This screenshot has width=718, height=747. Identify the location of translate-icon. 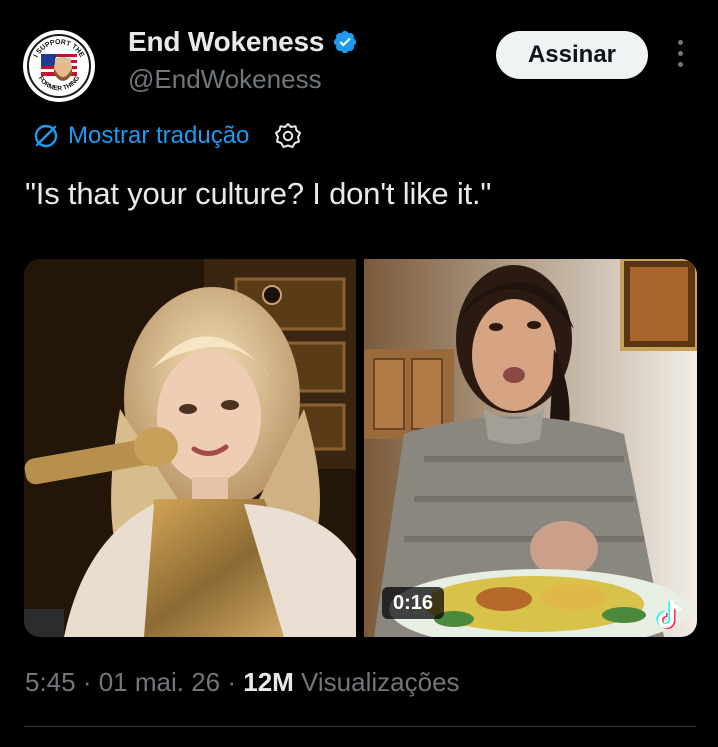
(46, 136).